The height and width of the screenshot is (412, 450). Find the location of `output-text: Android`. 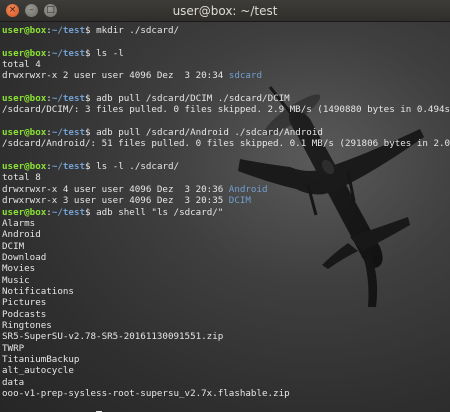

output-text: Android is located at coordinates (21, 235).